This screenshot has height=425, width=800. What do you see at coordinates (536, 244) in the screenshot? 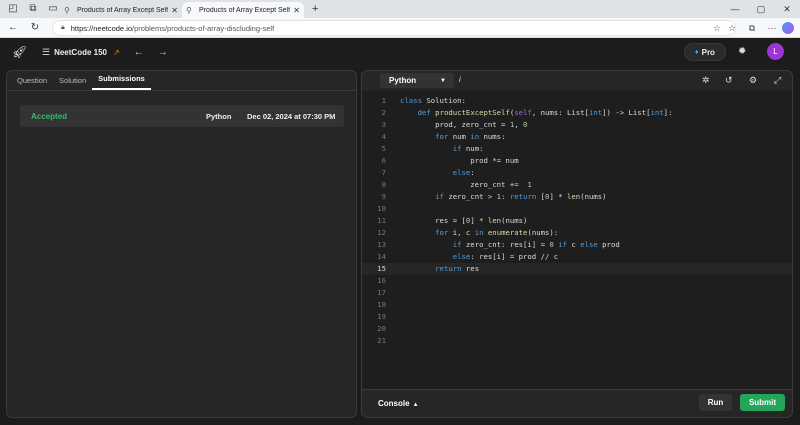
I see `code-text: if zero_cnt: res[i] = 0 if c else prod` at bounding box center [536, 244].